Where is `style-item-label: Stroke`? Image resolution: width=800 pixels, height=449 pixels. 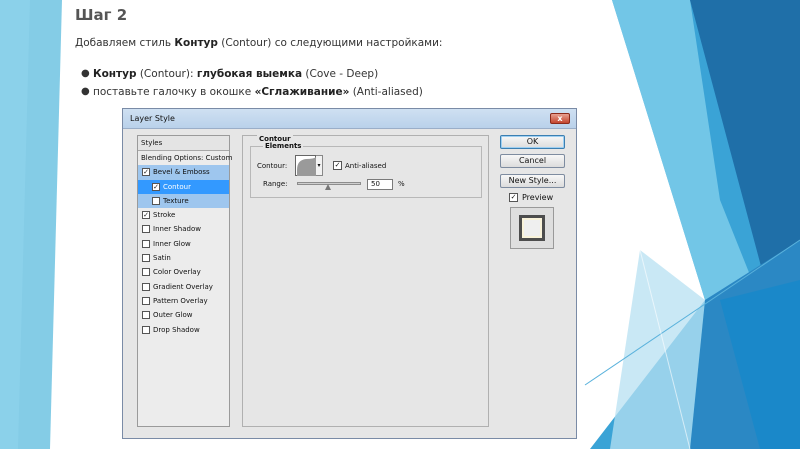 style-item-label: Stroke is located at coordinates (164, 215).